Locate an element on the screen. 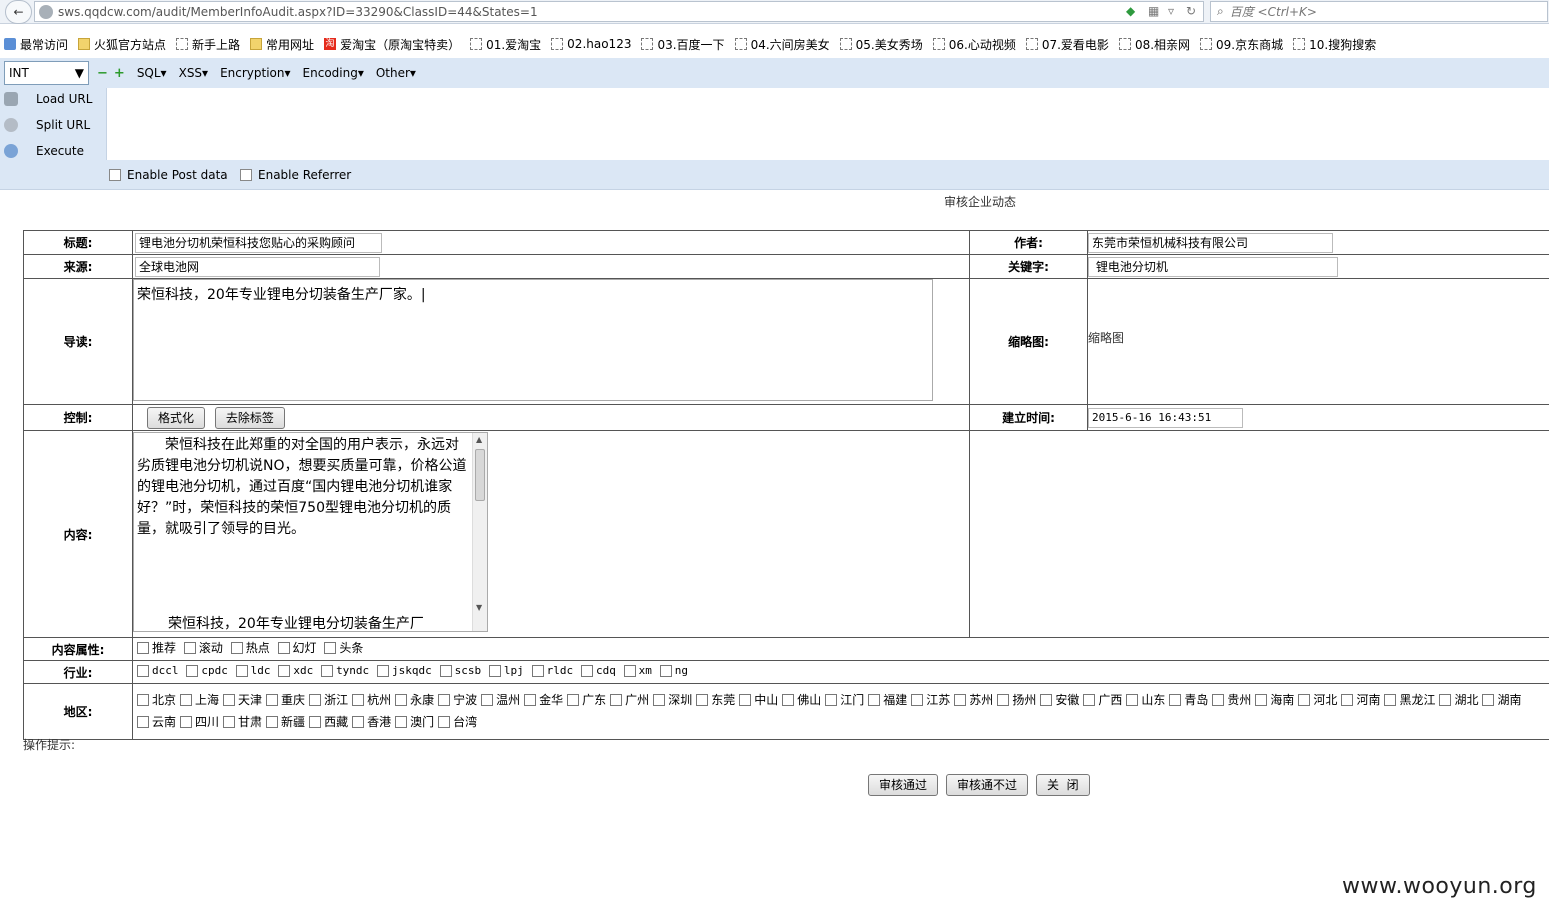  bookmark-item: 03.百度一下 is located at coordinates (681, 44).